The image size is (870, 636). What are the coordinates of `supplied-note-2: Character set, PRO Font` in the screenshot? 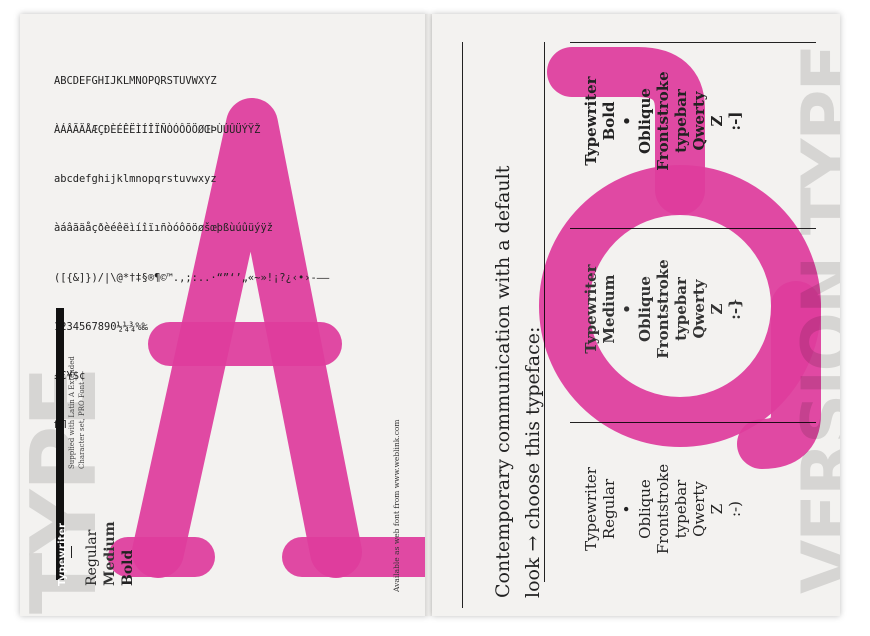 It's located at (82, 425).